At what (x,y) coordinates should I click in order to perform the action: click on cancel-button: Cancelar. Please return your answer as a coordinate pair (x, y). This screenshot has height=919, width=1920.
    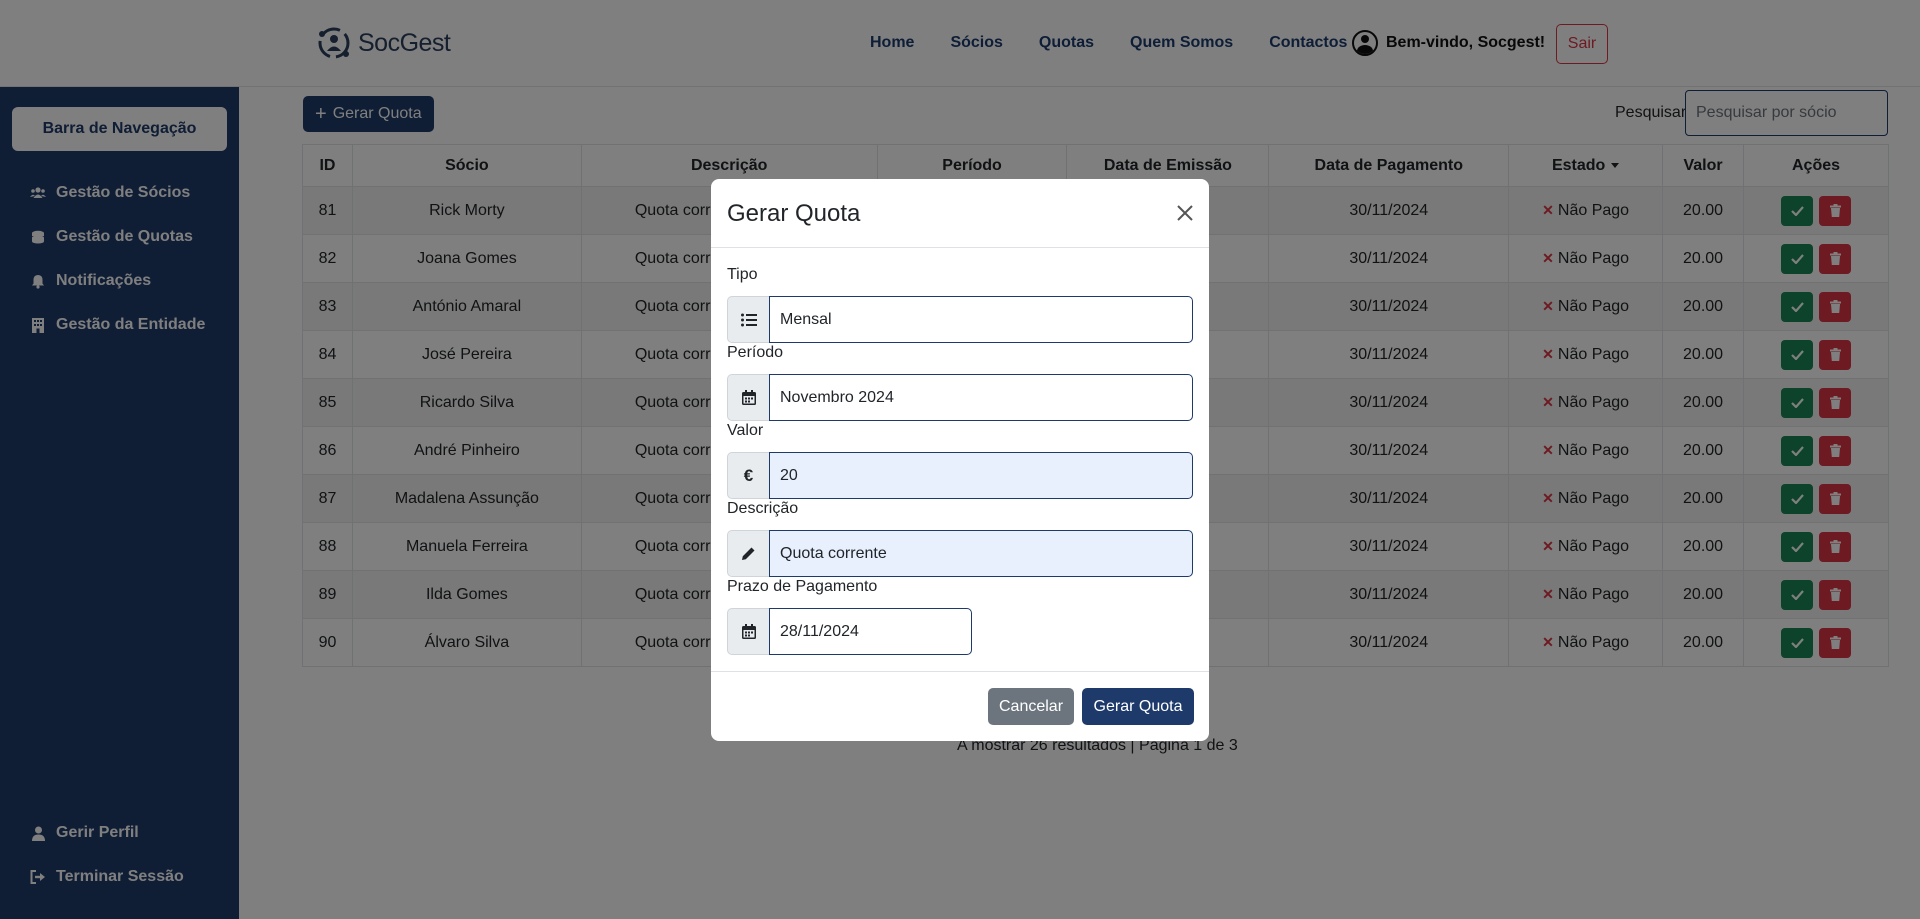
    Looking at the image, I should click on (1031, 706).